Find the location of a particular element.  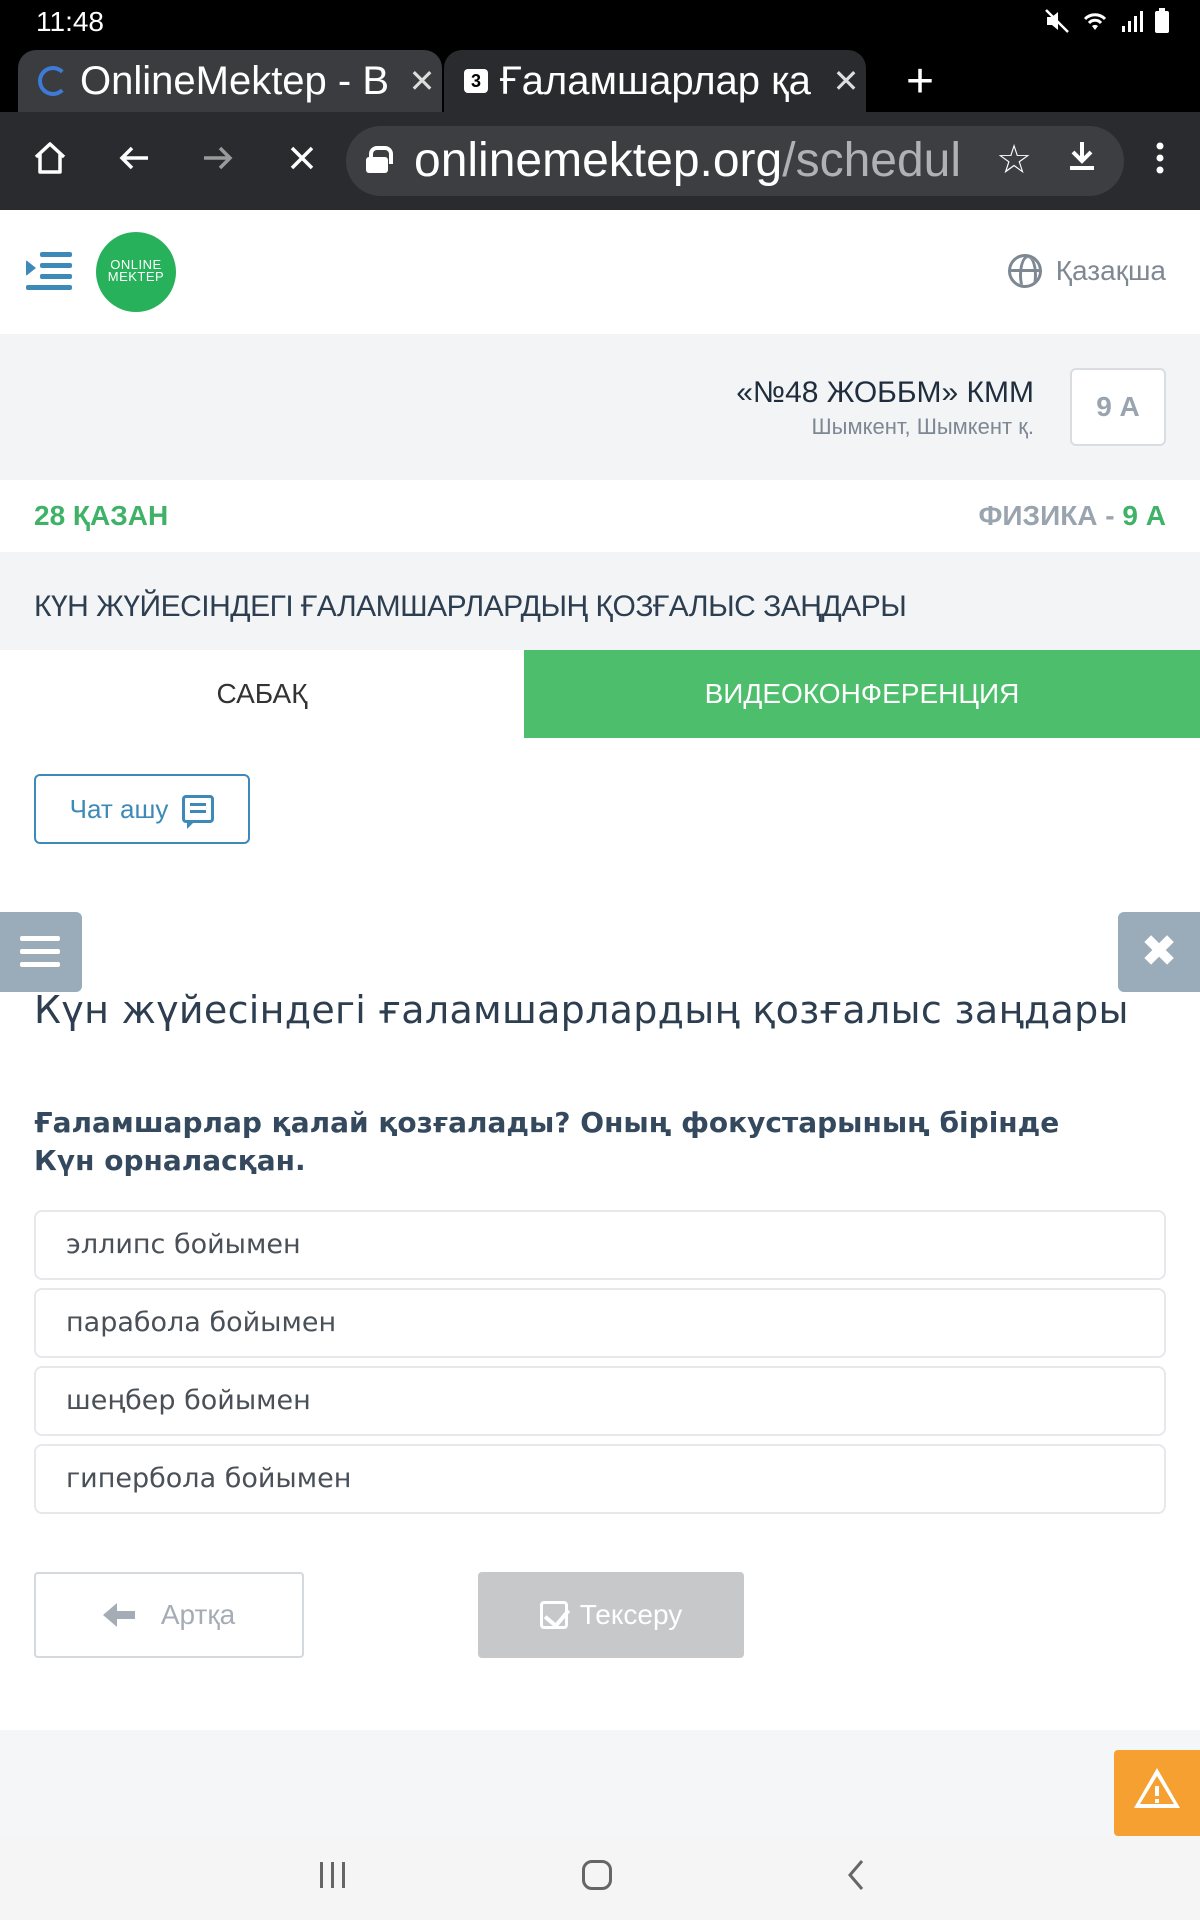

home-button is located at coordinates (50, 162).